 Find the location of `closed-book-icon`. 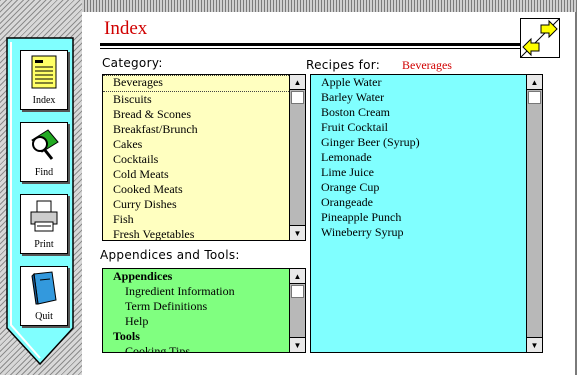

closed-book-icon is located at coordinates (44, 288).